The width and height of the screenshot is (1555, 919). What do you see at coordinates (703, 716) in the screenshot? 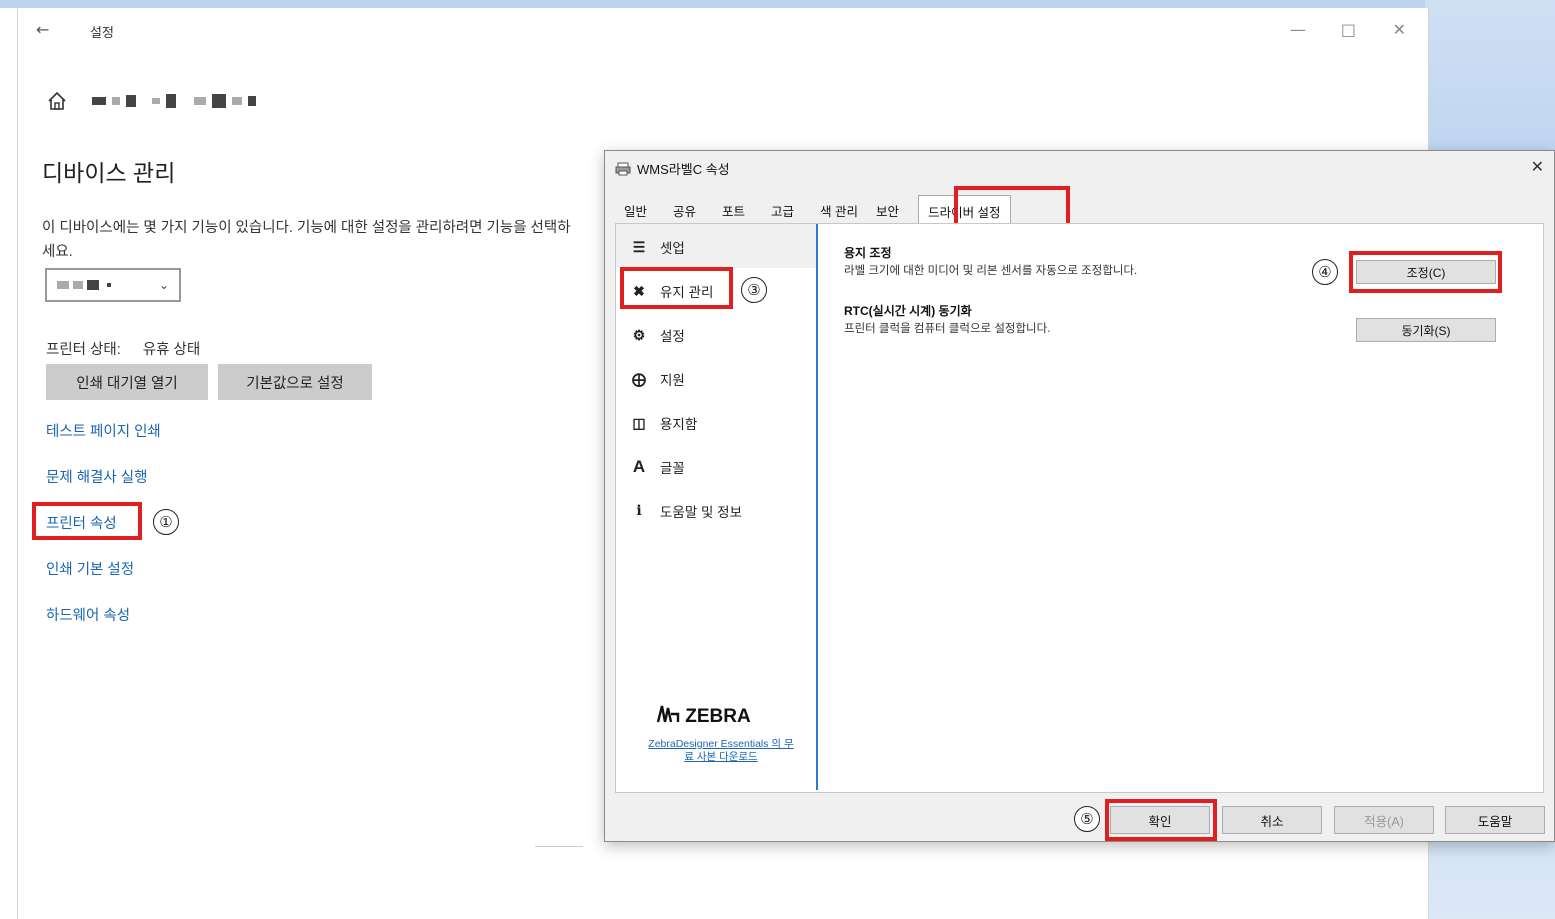
I see `zebra-logo: ZEBRA` at bounding box center [703, 716].